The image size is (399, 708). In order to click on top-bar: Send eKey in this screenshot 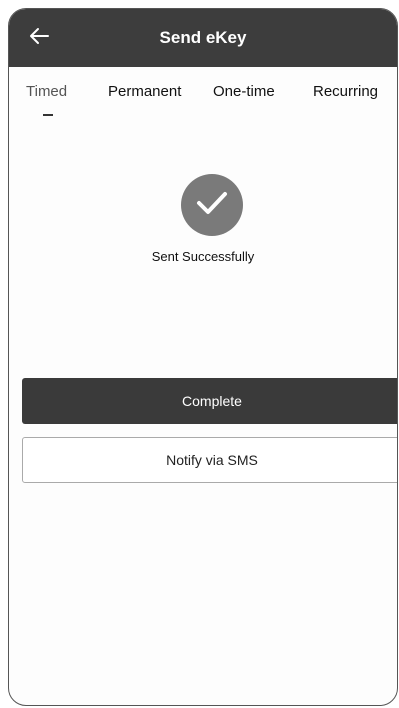, I will do `click(203, 38)`.